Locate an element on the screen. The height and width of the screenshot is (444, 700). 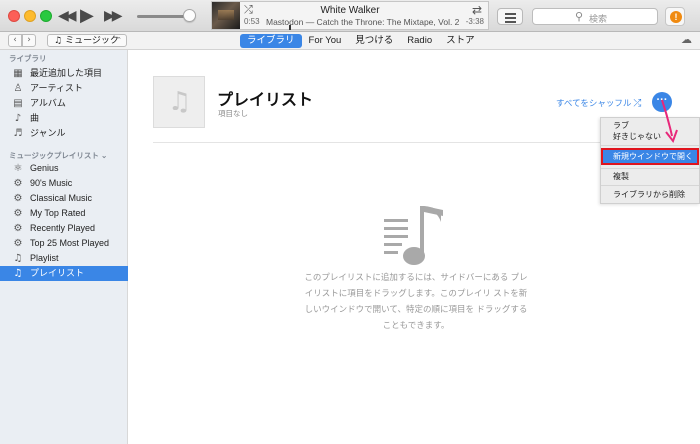
sidebar-item-label: Recently Played is located at coordinates (63, 228).